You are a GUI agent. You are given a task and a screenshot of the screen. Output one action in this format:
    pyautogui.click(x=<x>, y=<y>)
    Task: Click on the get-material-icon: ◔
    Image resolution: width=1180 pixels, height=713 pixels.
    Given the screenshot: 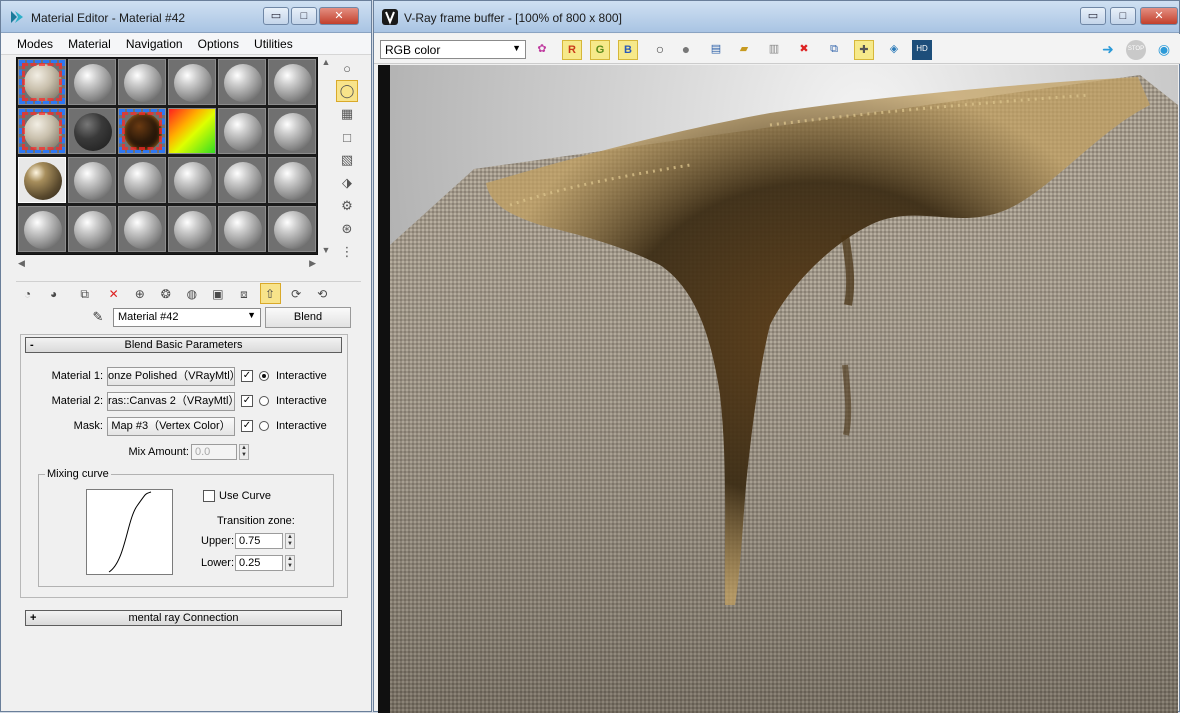 What is the action you would take?
    pyautogui.click(x=27, y=294)
    